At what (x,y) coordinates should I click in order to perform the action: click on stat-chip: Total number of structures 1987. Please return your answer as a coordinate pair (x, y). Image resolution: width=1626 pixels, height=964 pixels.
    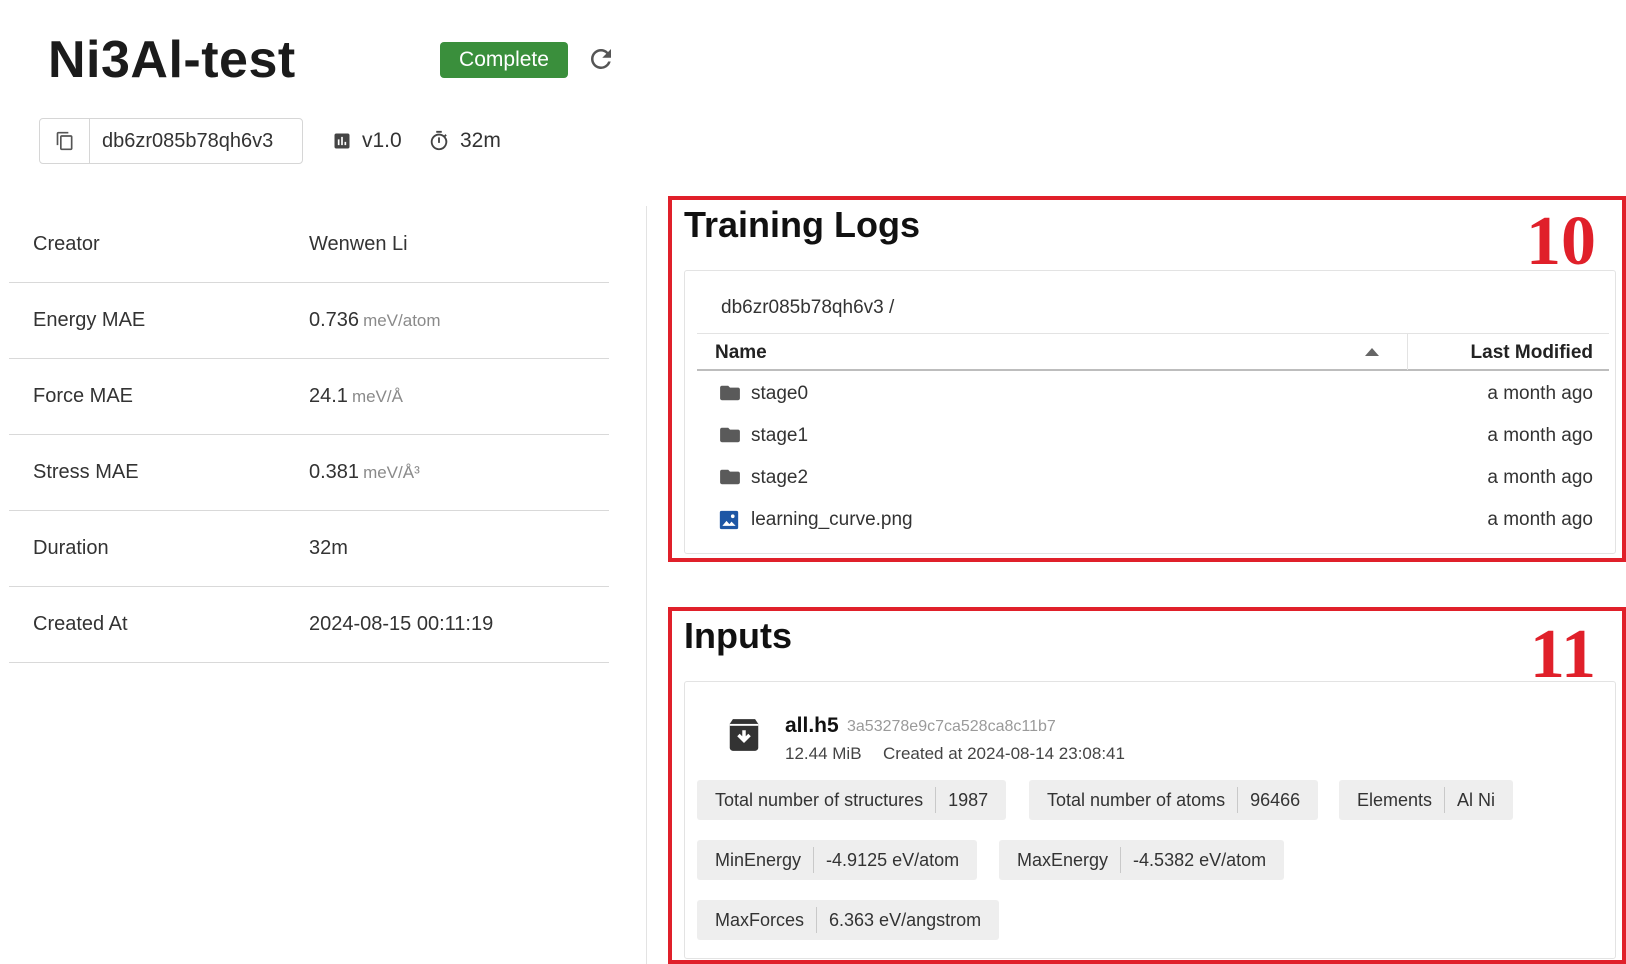
    Looking at the image, I should click on (852, 800).